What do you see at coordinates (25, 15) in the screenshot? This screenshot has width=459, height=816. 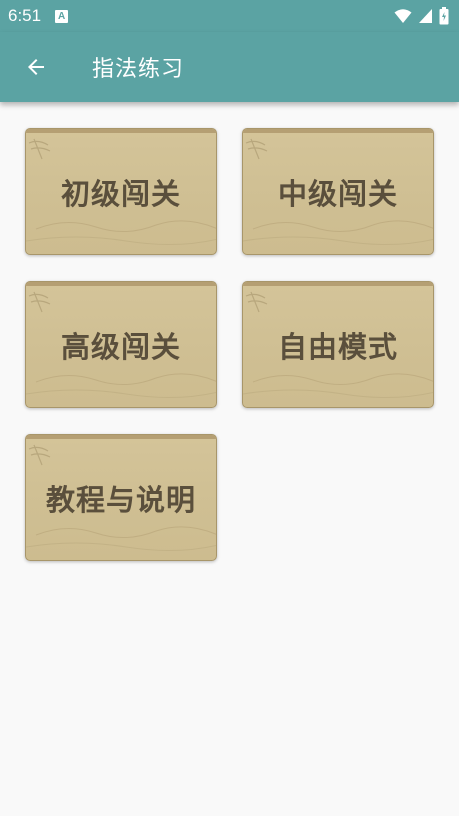 I see `status-time: 6:51` at bounding box center [25, 15].